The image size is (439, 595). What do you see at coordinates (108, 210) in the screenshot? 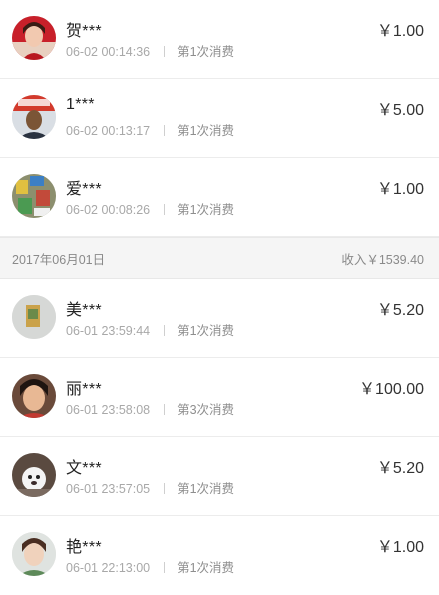
I see `record-time: 06-02 00:08:26` at bounding box center [108, 210].